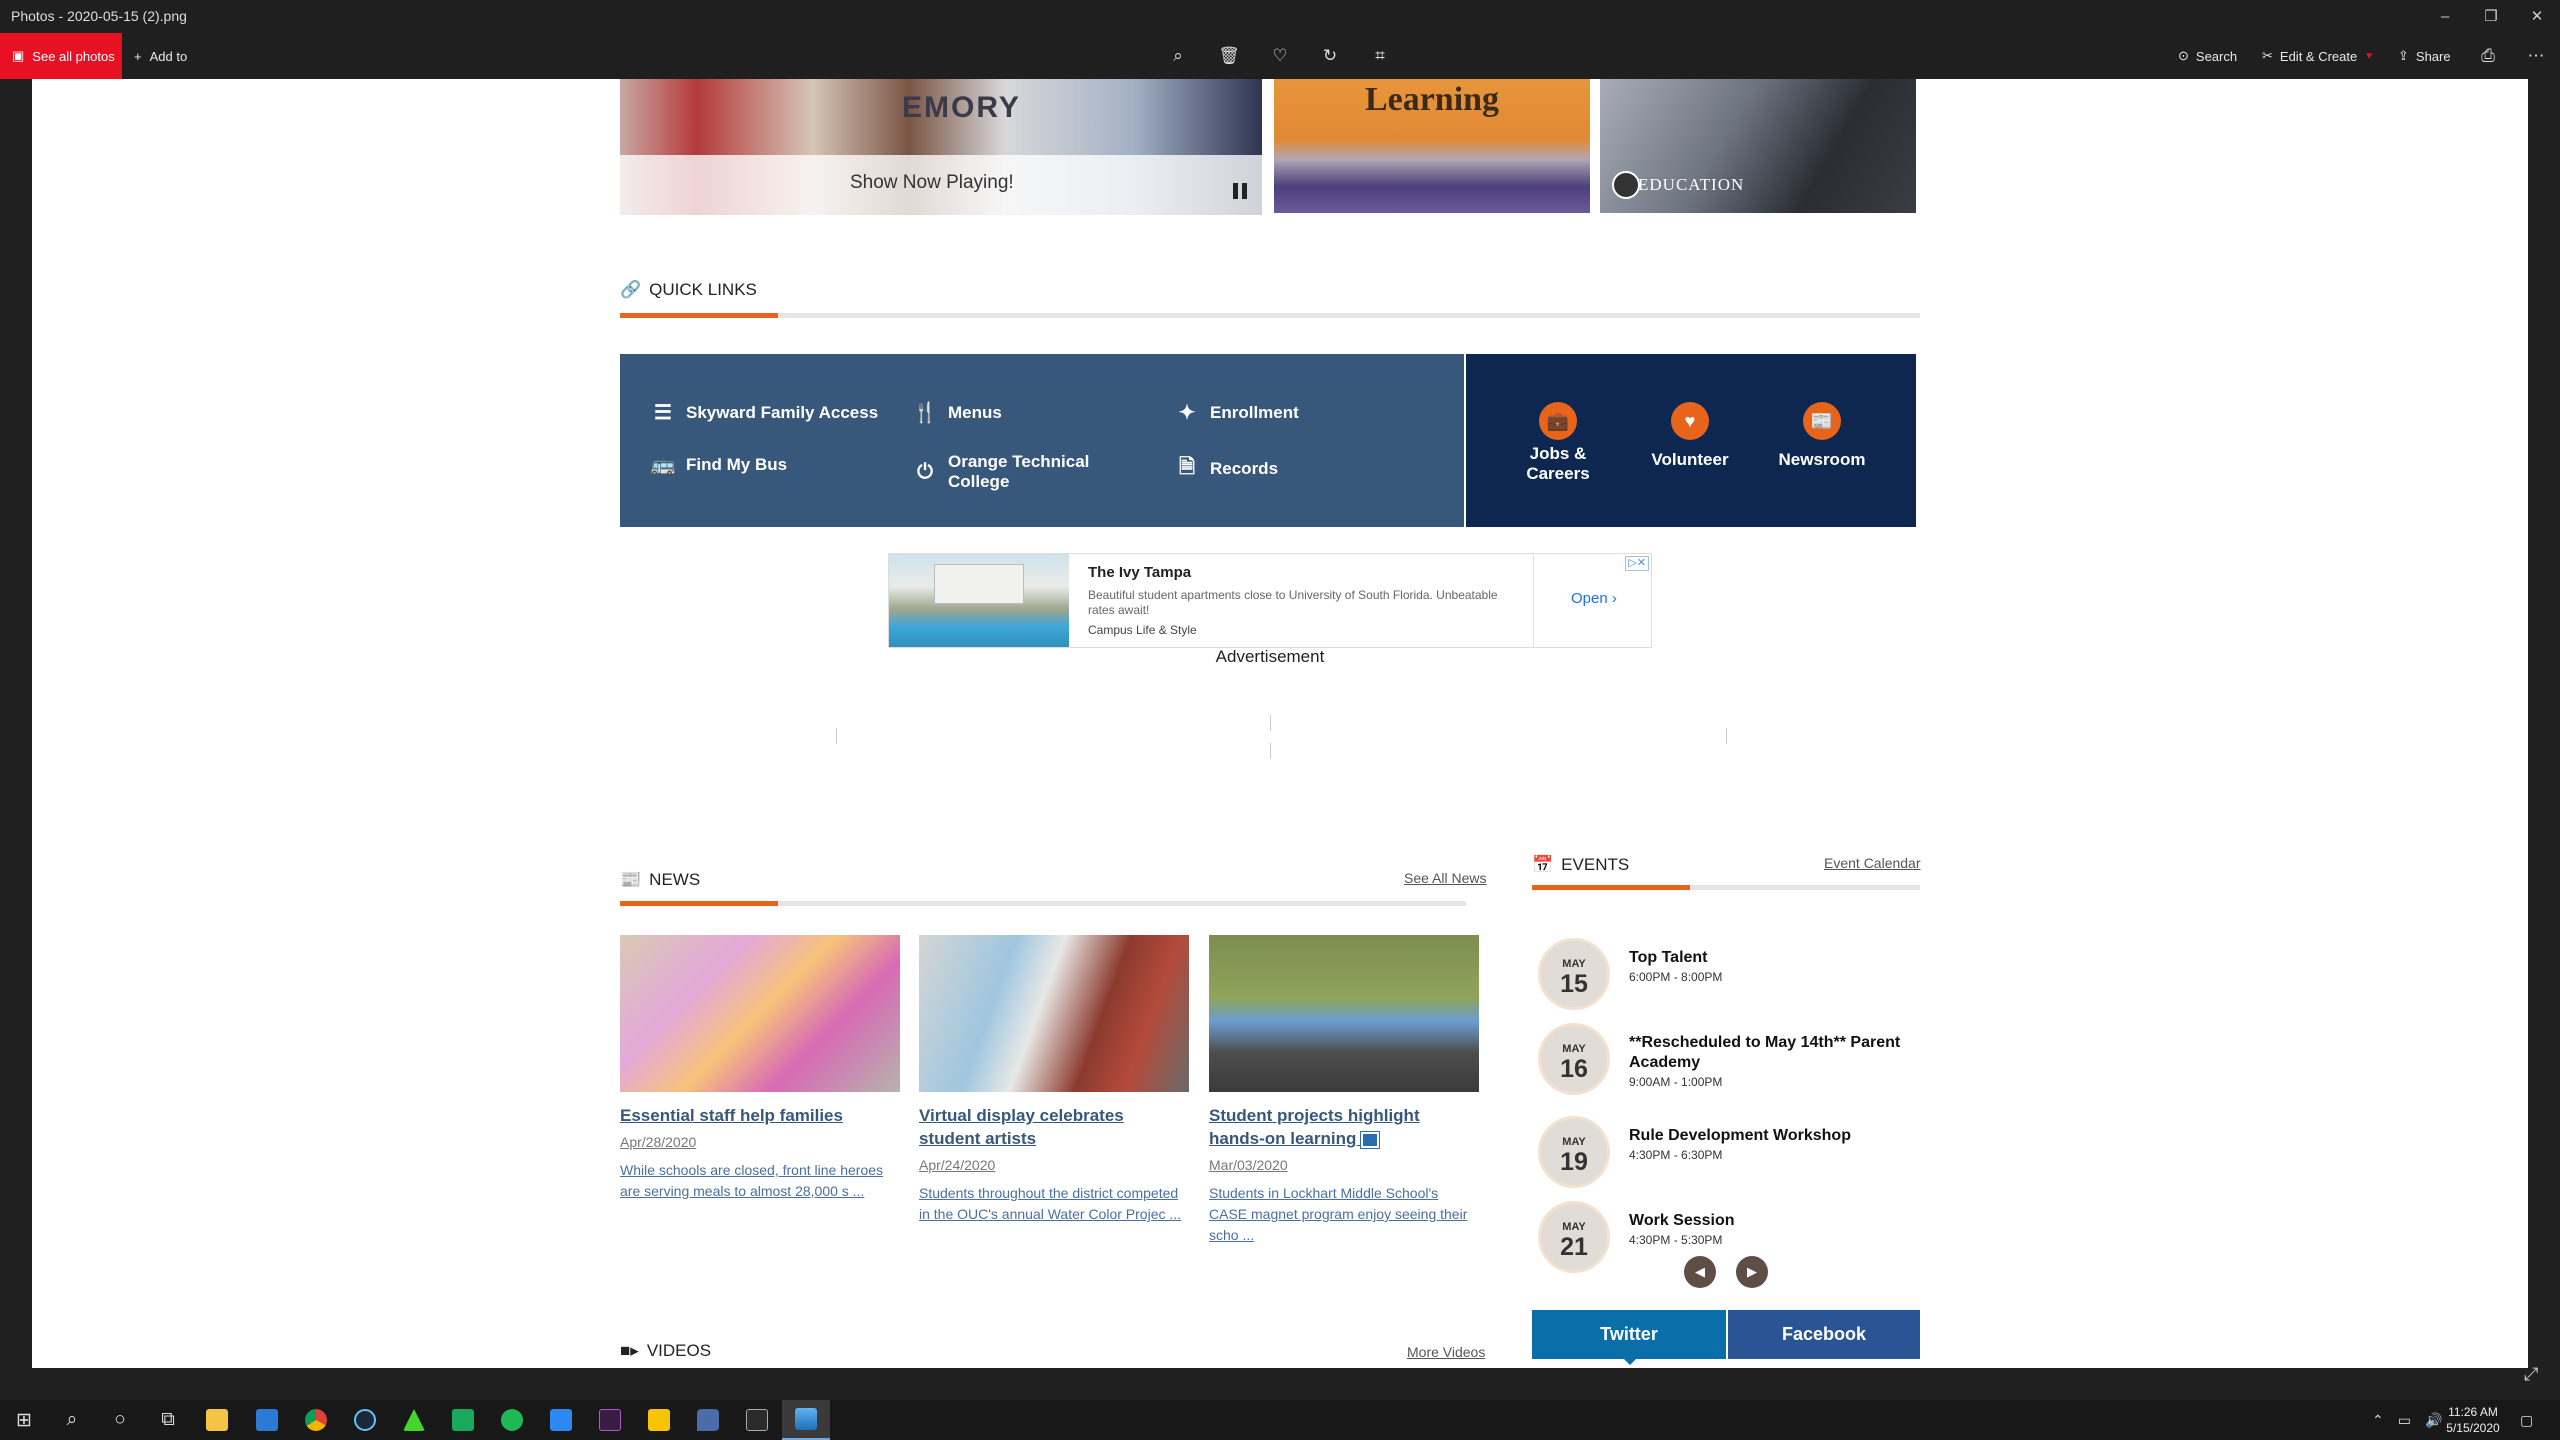 This screenshot has height=1440, width=2560. What do you see at coordinates (1380, 56) in the screenshot?
I see `crop-icon: ⌗` at bounding box center [1380, 56].